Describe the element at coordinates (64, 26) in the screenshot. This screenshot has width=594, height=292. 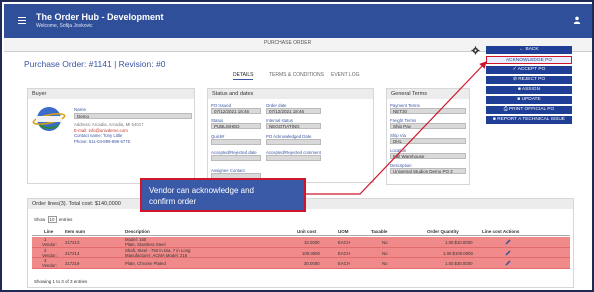
I see `welcome-text: Welcome, Sofija Jovkovic` at that location.